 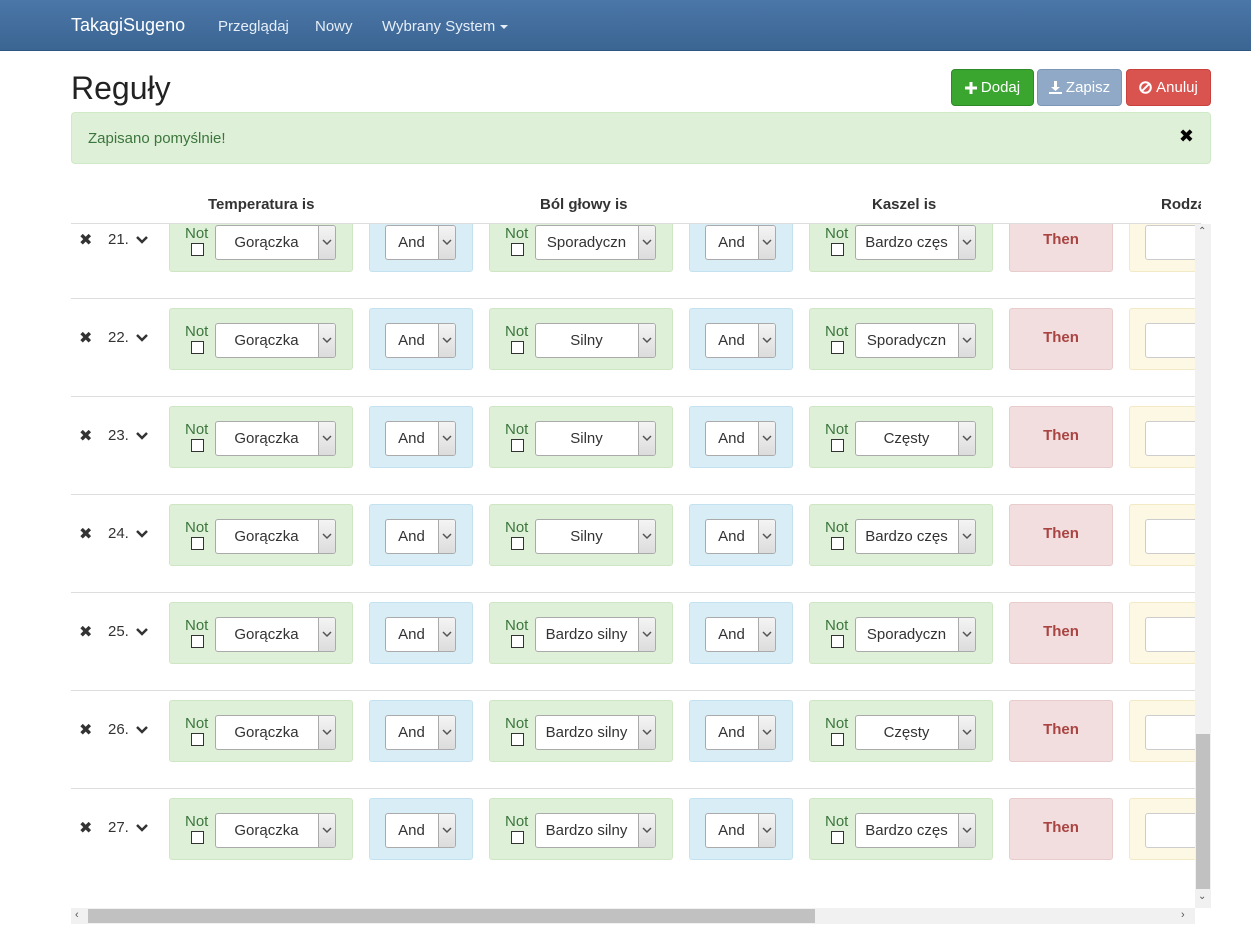 What do you see at coordinates (334, 26) in the screenshot?
I see `nav-new-link: Nowy` at bounding box center [334, 26].